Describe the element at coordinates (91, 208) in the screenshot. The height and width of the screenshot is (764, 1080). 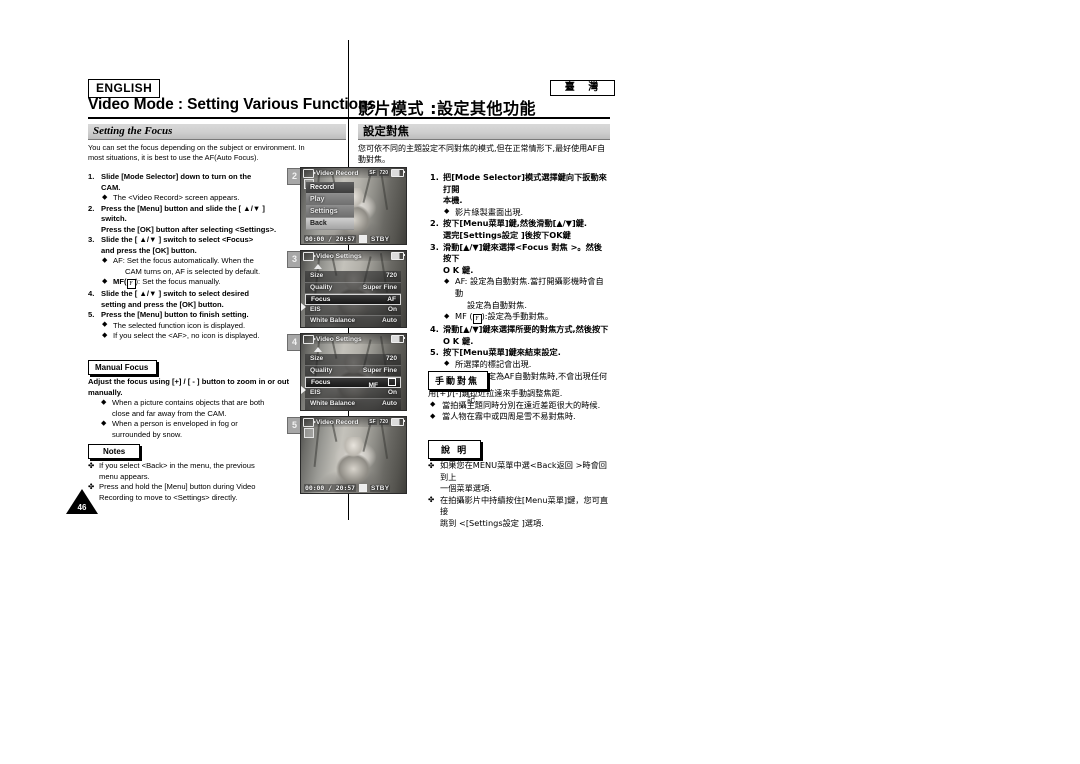
I see `step-number-2: 2.` at that location.